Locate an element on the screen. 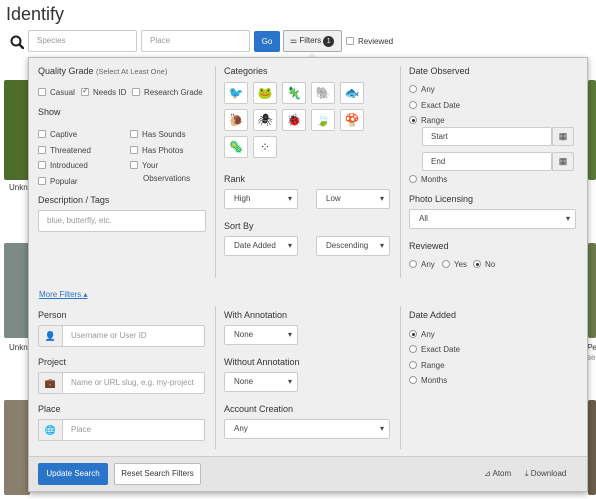 The height and width of the screenshot is (499, 596). reviewed-any-radio: Any is located at coordinates (422, 264).